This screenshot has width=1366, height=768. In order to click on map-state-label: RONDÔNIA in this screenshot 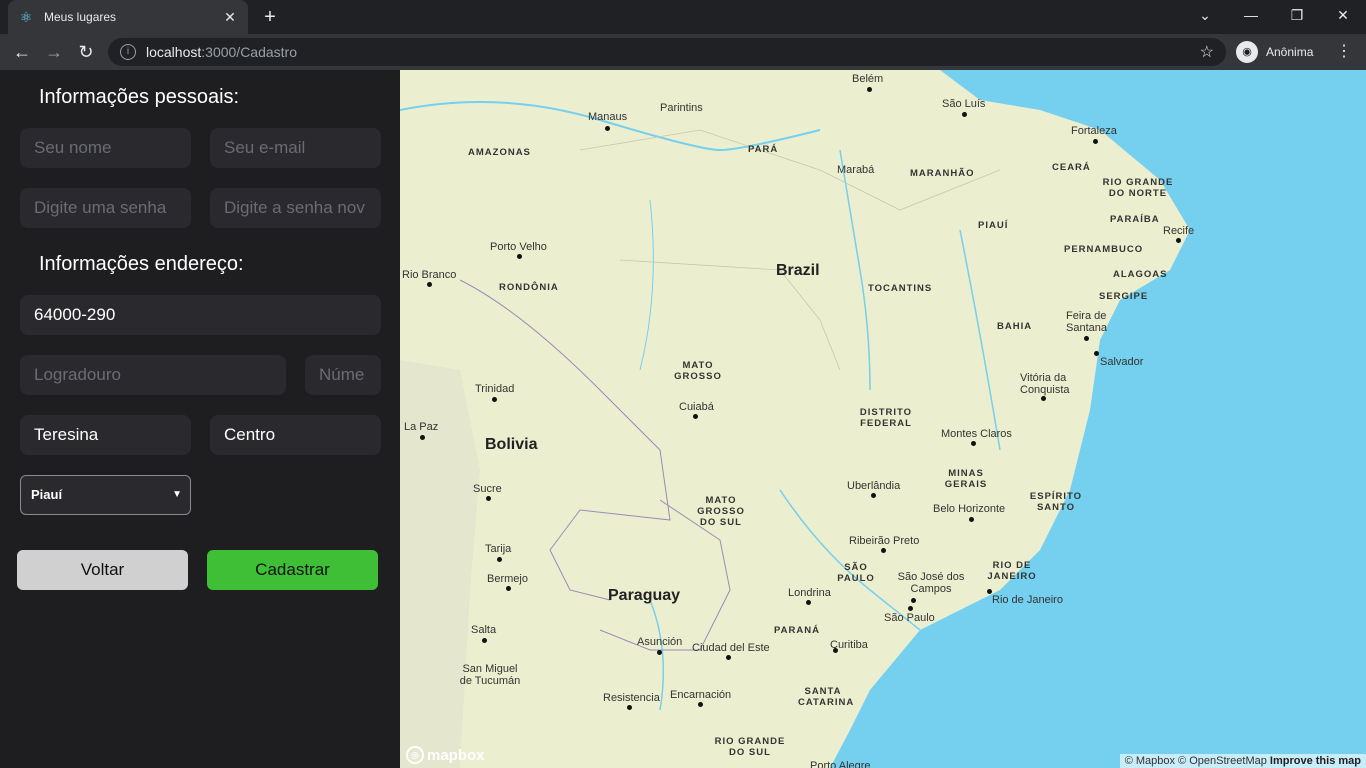, I will do `click(529, 287)`.